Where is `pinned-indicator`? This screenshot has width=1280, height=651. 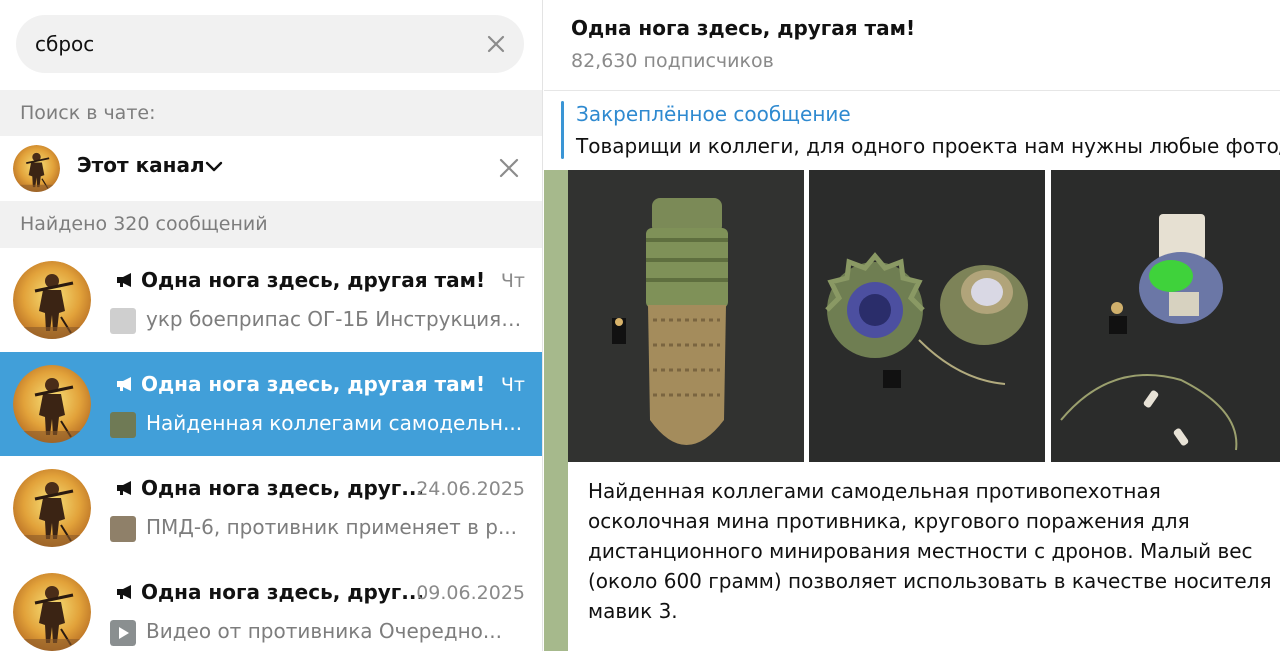 pinned-indicator is located at coordinates (562, 130).